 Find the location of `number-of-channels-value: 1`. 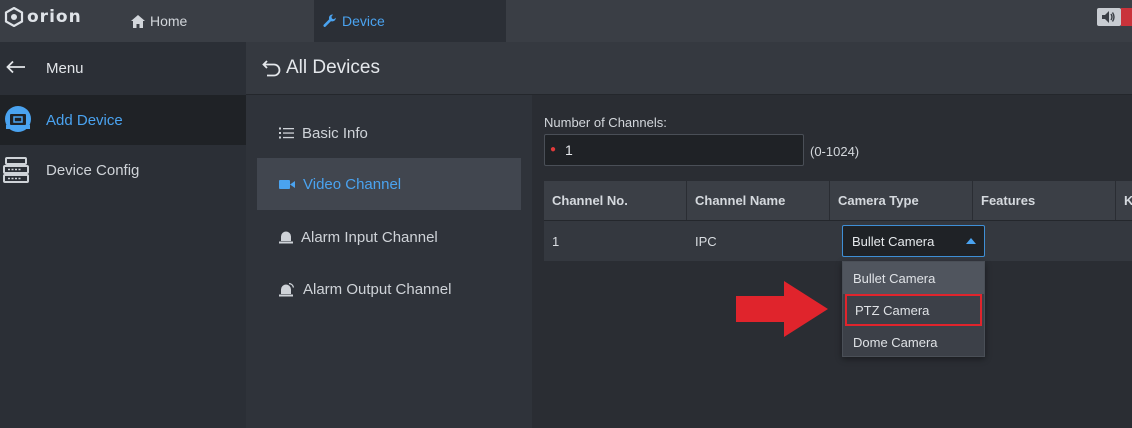

number-of-channels-value: 1 is located at coordinates (569, 150).